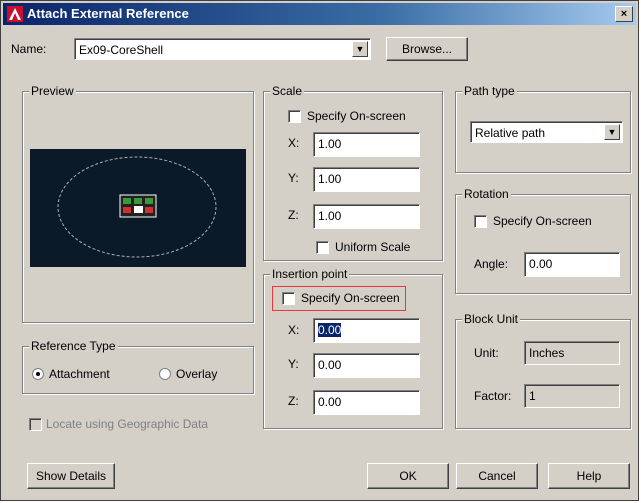  I want to click on insertion-point-title: Insertion point, so click(310, 274).